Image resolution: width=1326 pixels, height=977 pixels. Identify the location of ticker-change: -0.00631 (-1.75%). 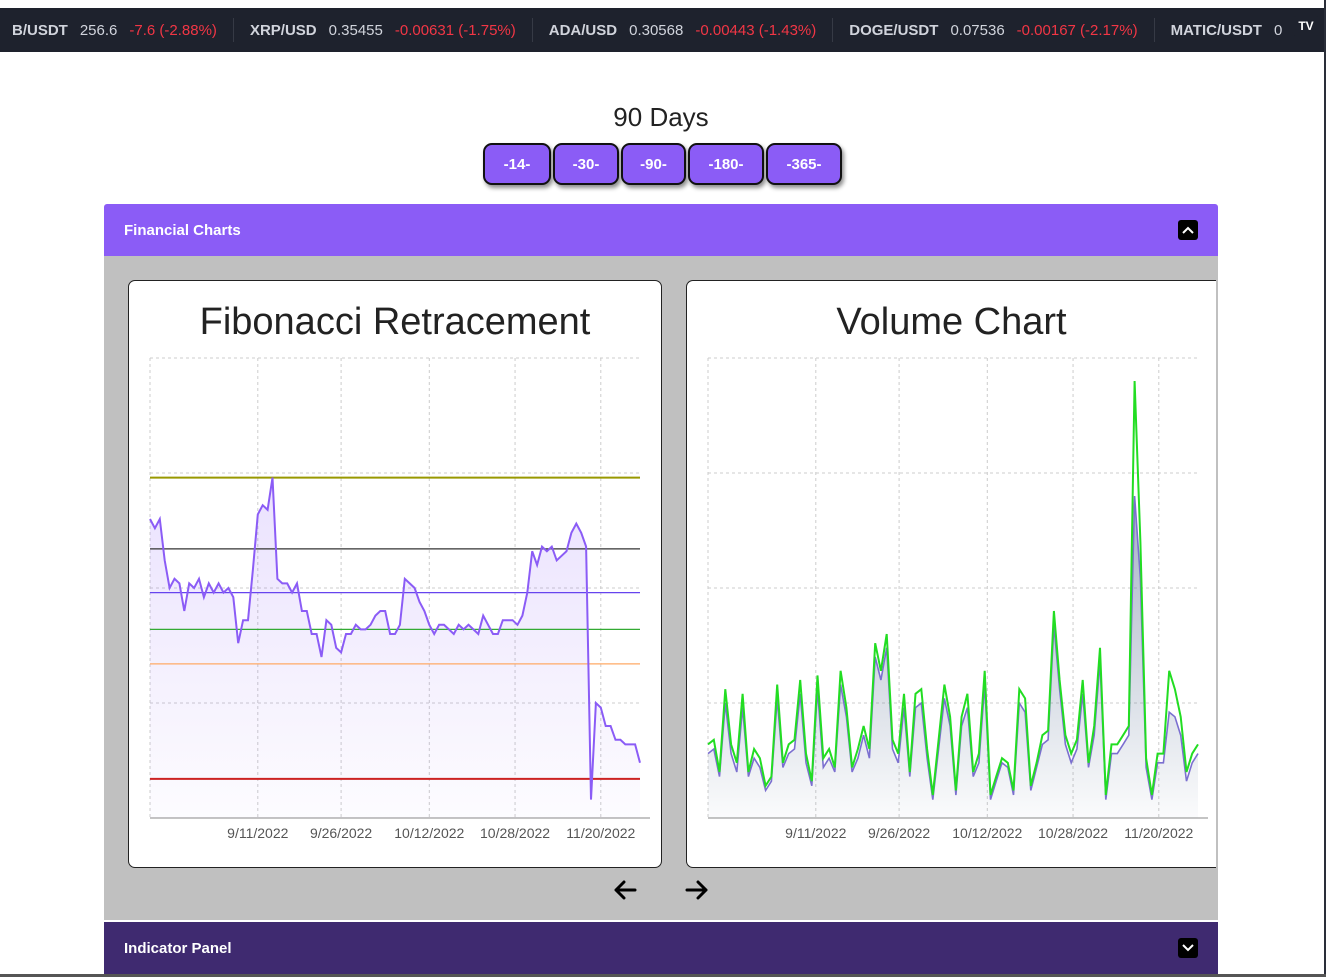
(455, 30).